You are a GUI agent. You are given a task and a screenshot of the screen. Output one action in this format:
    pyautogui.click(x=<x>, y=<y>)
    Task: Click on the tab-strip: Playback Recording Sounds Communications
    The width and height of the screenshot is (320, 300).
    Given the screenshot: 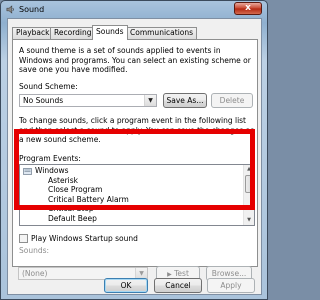 What is the action you would take?
    pyautogui.click(x=135, y=32)
    